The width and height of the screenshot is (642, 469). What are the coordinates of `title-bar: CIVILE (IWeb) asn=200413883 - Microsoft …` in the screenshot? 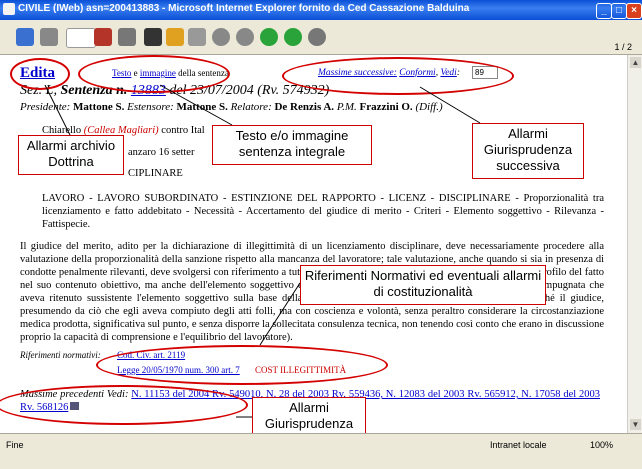 It's located at (321, 10).